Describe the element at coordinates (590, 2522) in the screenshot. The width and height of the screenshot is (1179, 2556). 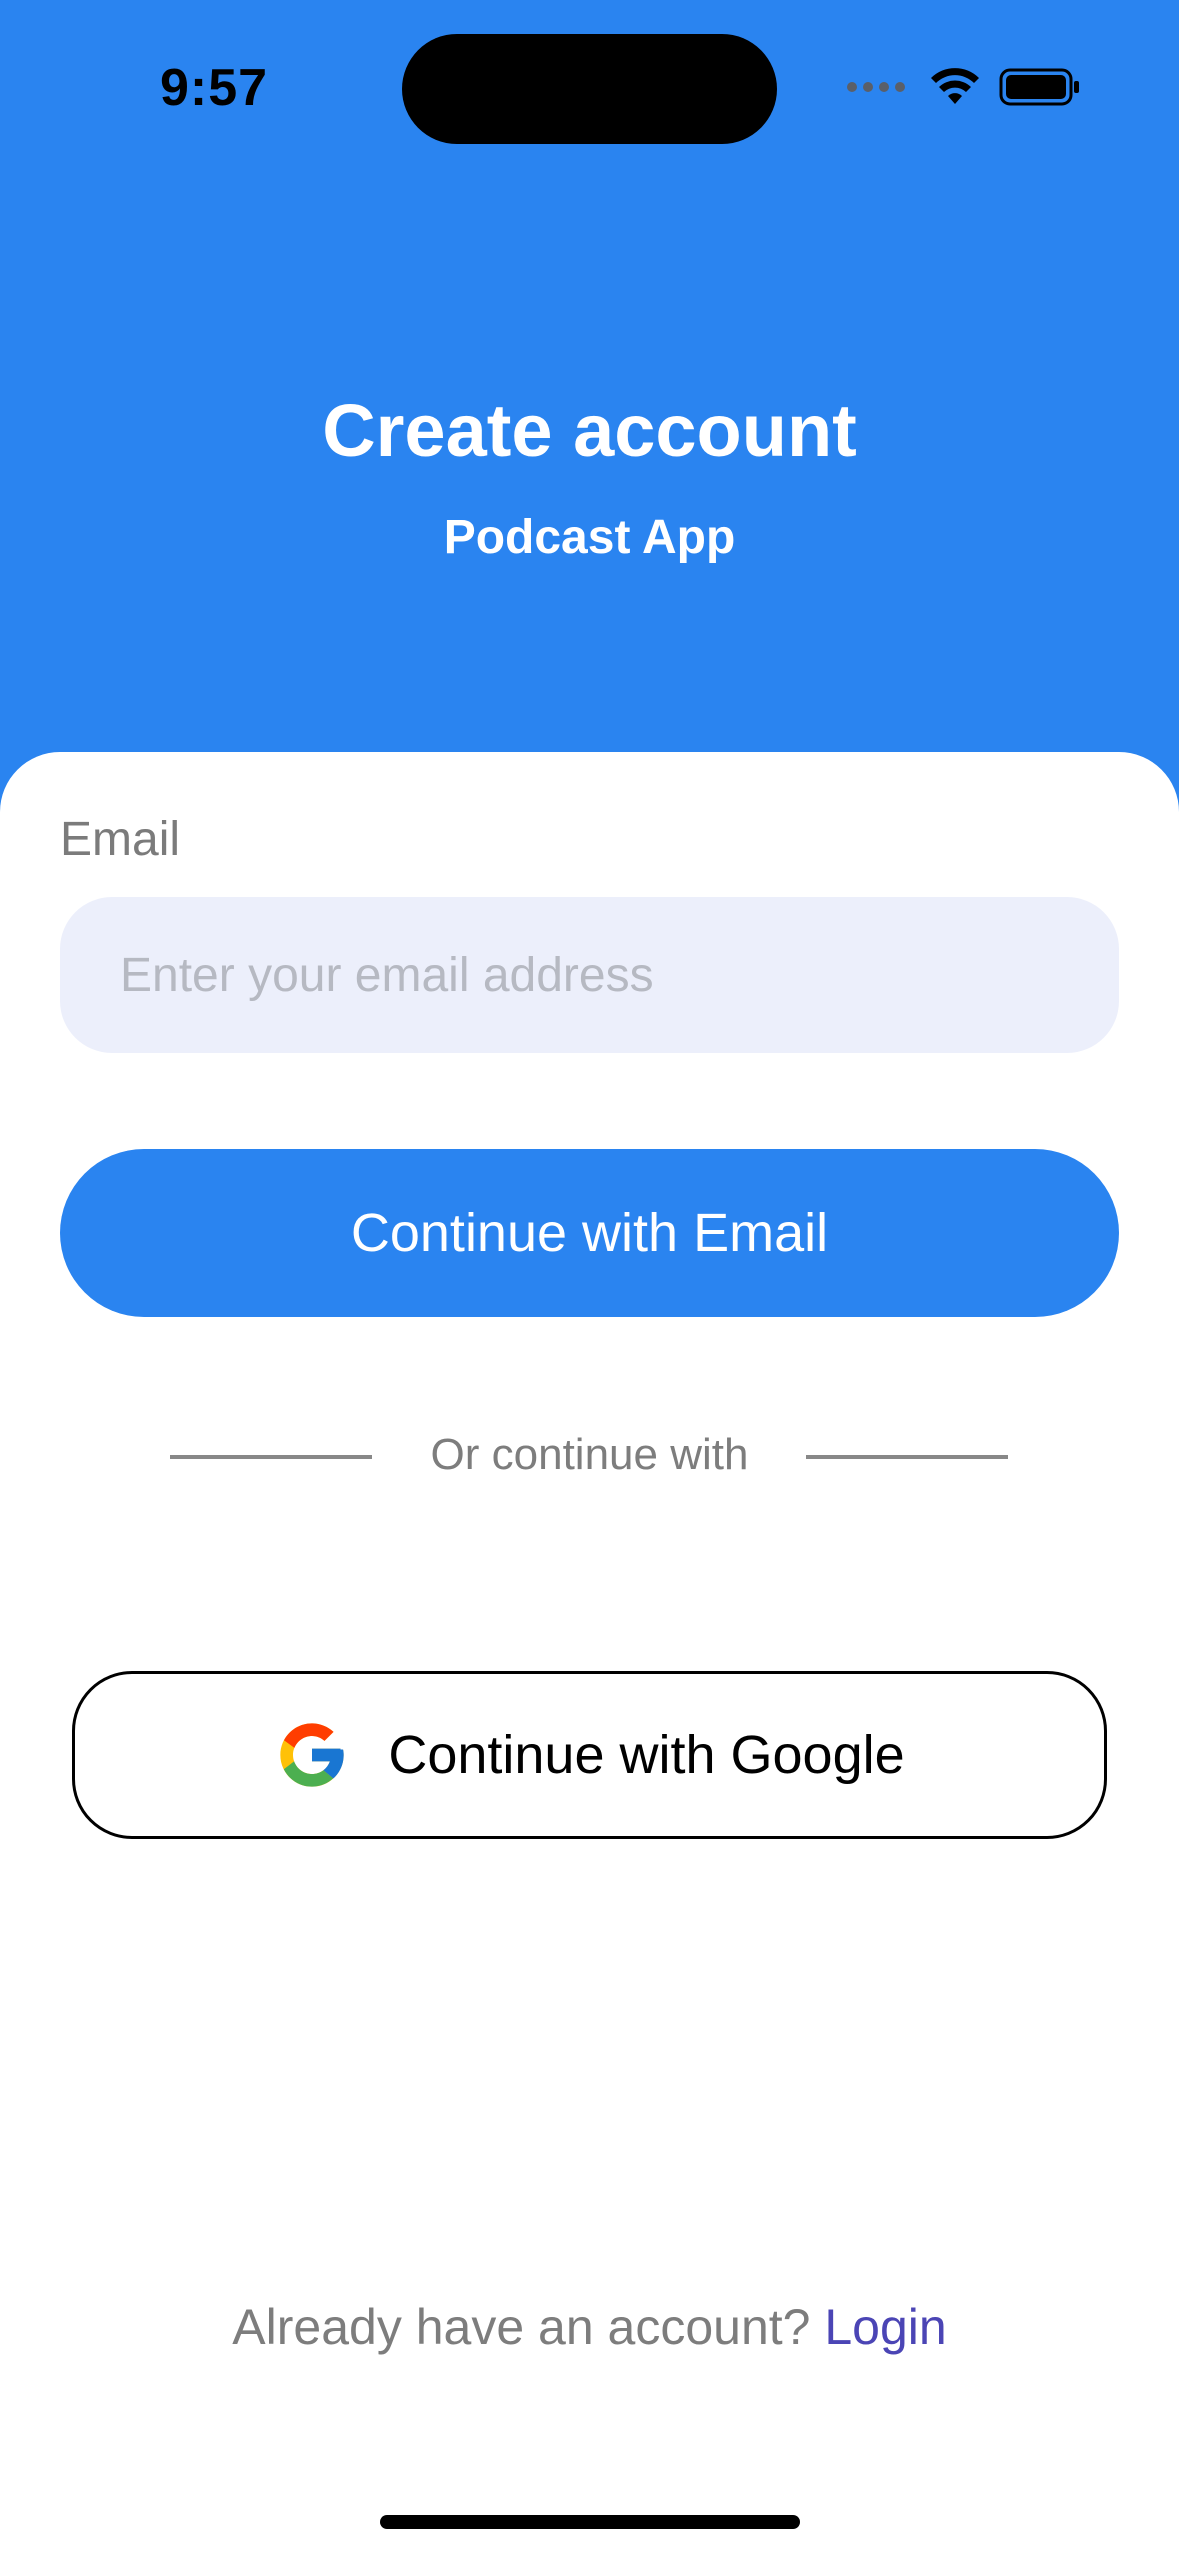
I see `home-indicator` at that location.